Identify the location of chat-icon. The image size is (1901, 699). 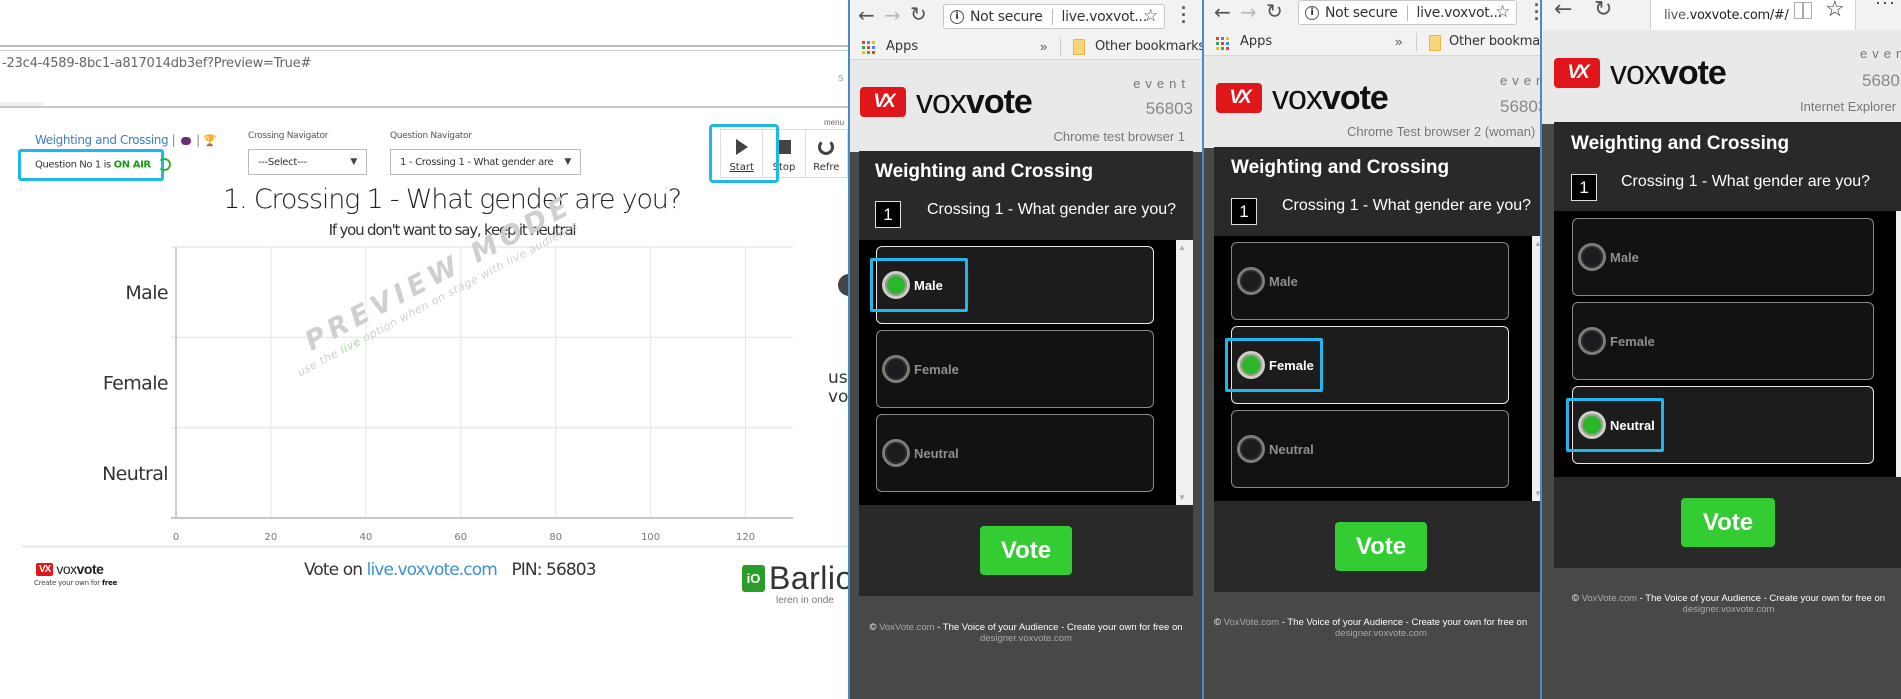
(185, 140).